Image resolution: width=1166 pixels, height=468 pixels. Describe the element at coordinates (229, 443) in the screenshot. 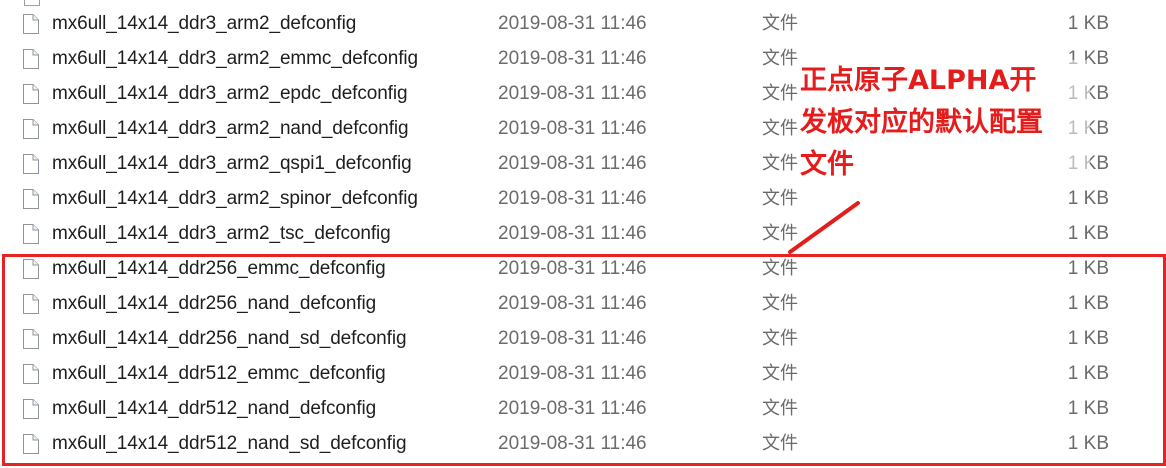

I see `file-name: mx6ull_14x14_ddr512_nand_sd_defconfig` at that location.